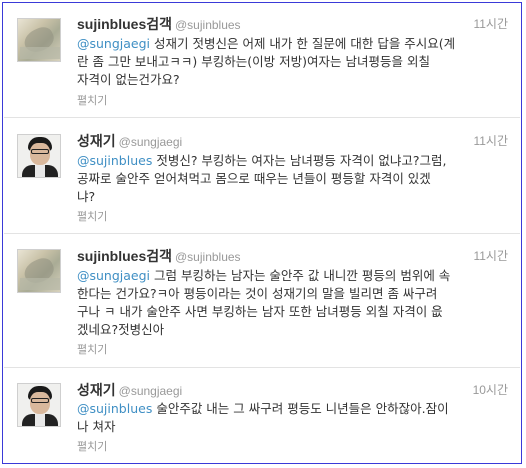  Describe the element at coordinates (253, 61) in the screenshot. I see `tweet-text-line: 란 좀 그만 보내고ㅋㅋ) 부킹하는(이방 저방)여자는 남녀평등을 외칠` at that location.